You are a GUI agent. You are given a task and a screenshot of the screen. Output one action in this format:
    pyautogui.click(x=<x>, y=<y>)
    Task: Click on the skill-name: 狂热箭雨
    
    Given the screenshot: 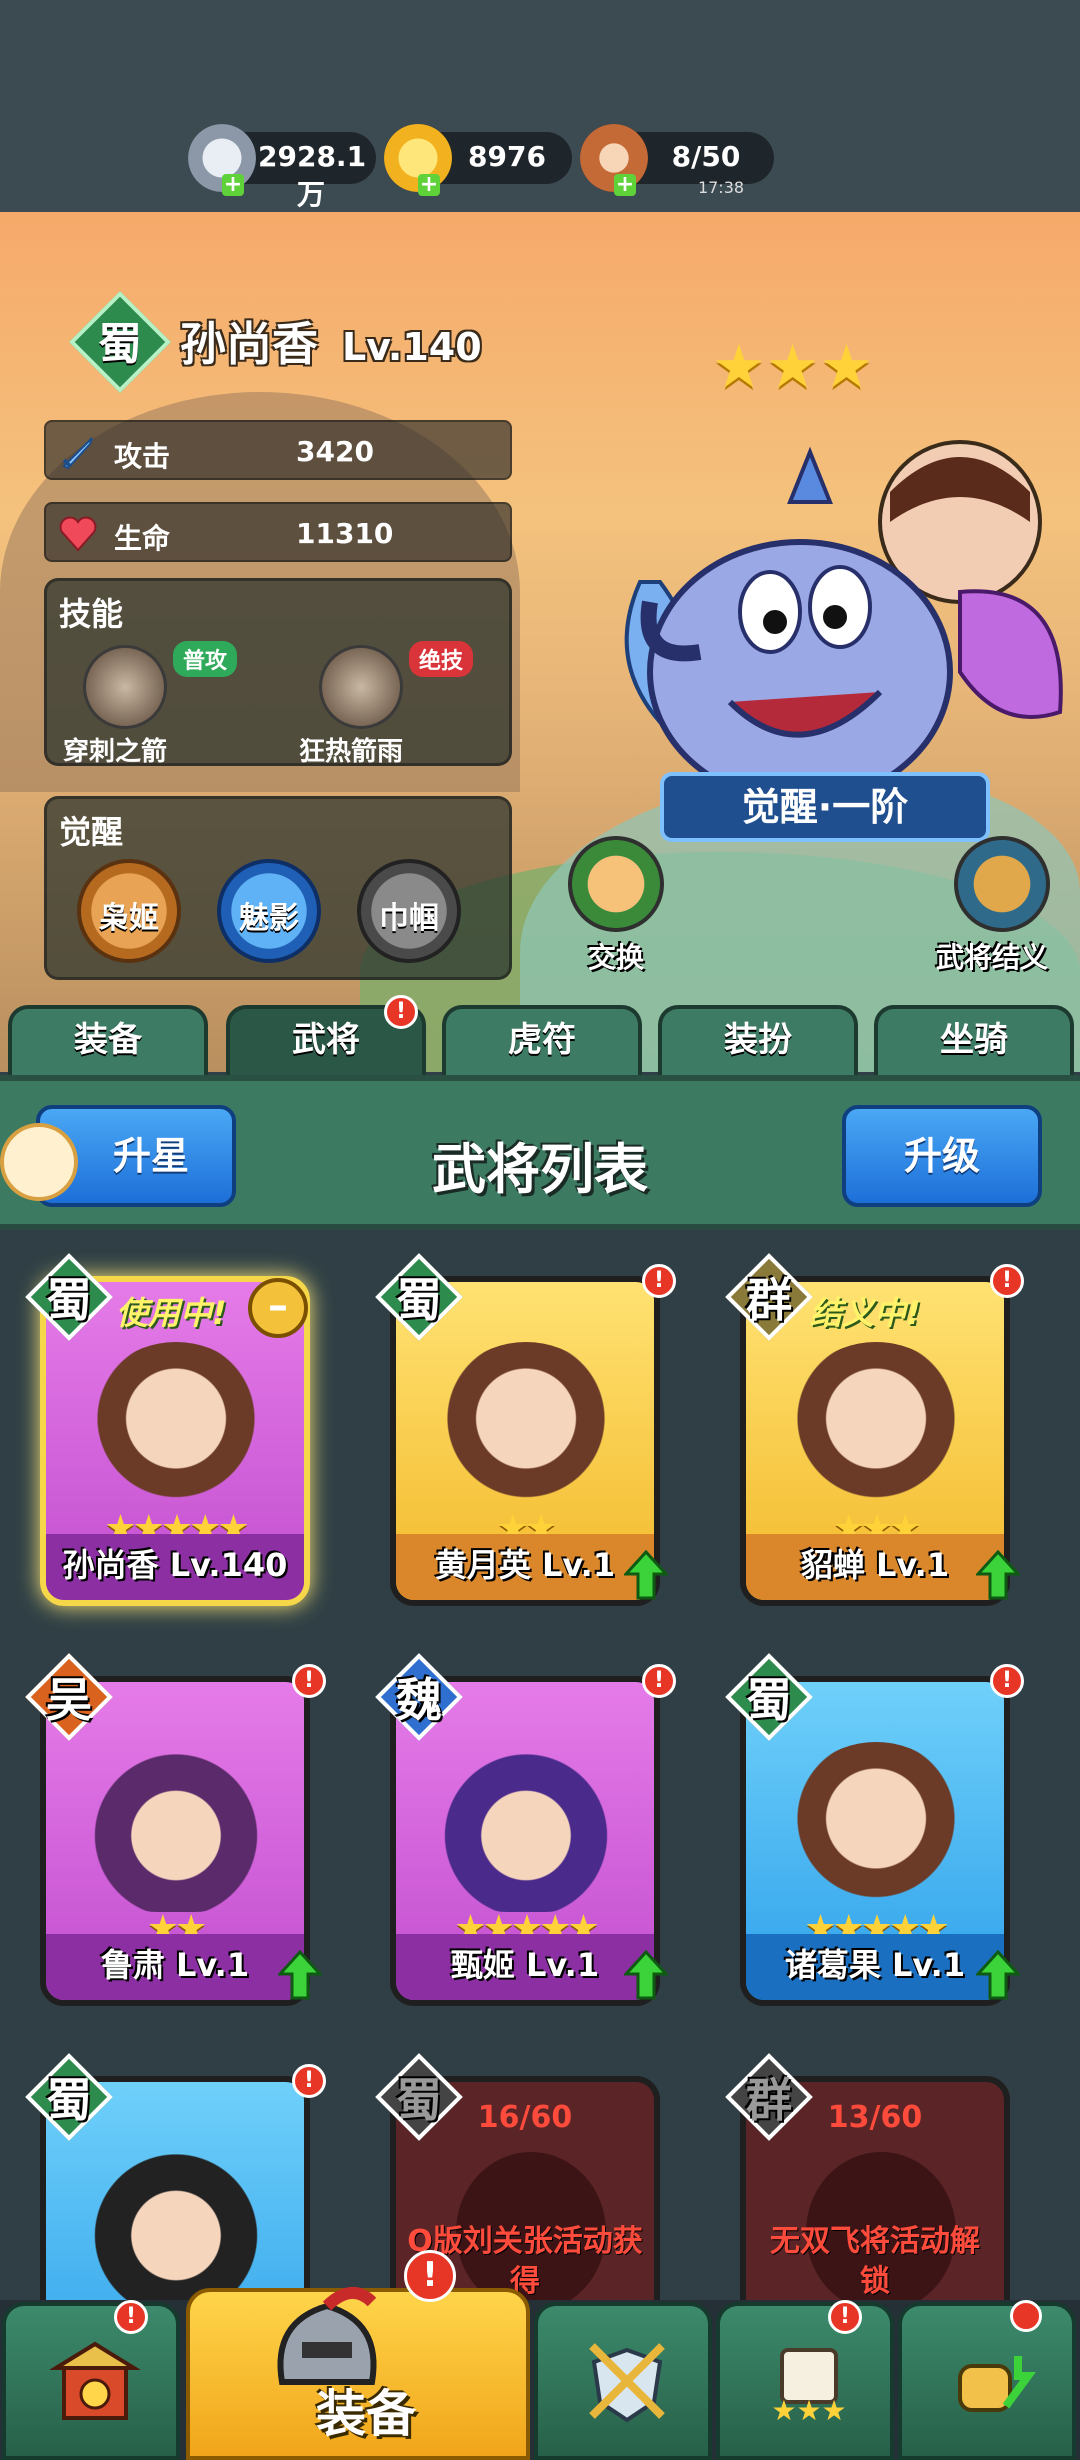 What is the action you would take?
    pyautogui.click(x=351, y=752)
    